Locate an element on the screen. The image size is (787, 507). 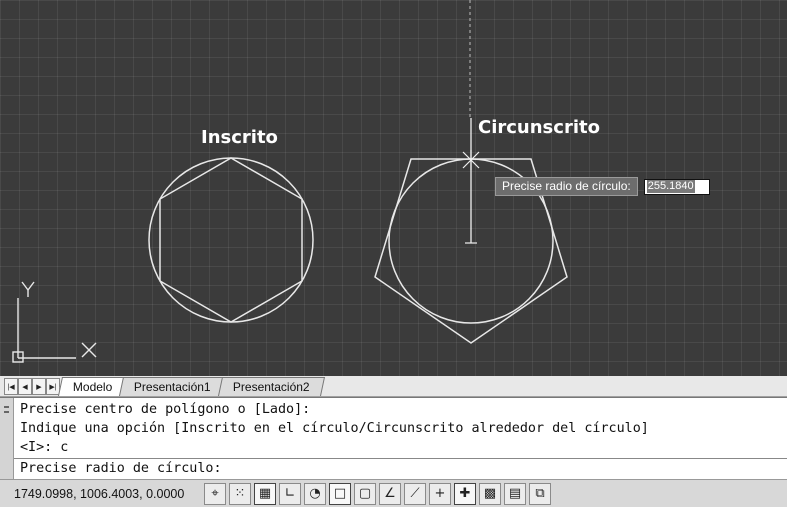
object-snap-icon: □ is located at coordinates (340, 493).